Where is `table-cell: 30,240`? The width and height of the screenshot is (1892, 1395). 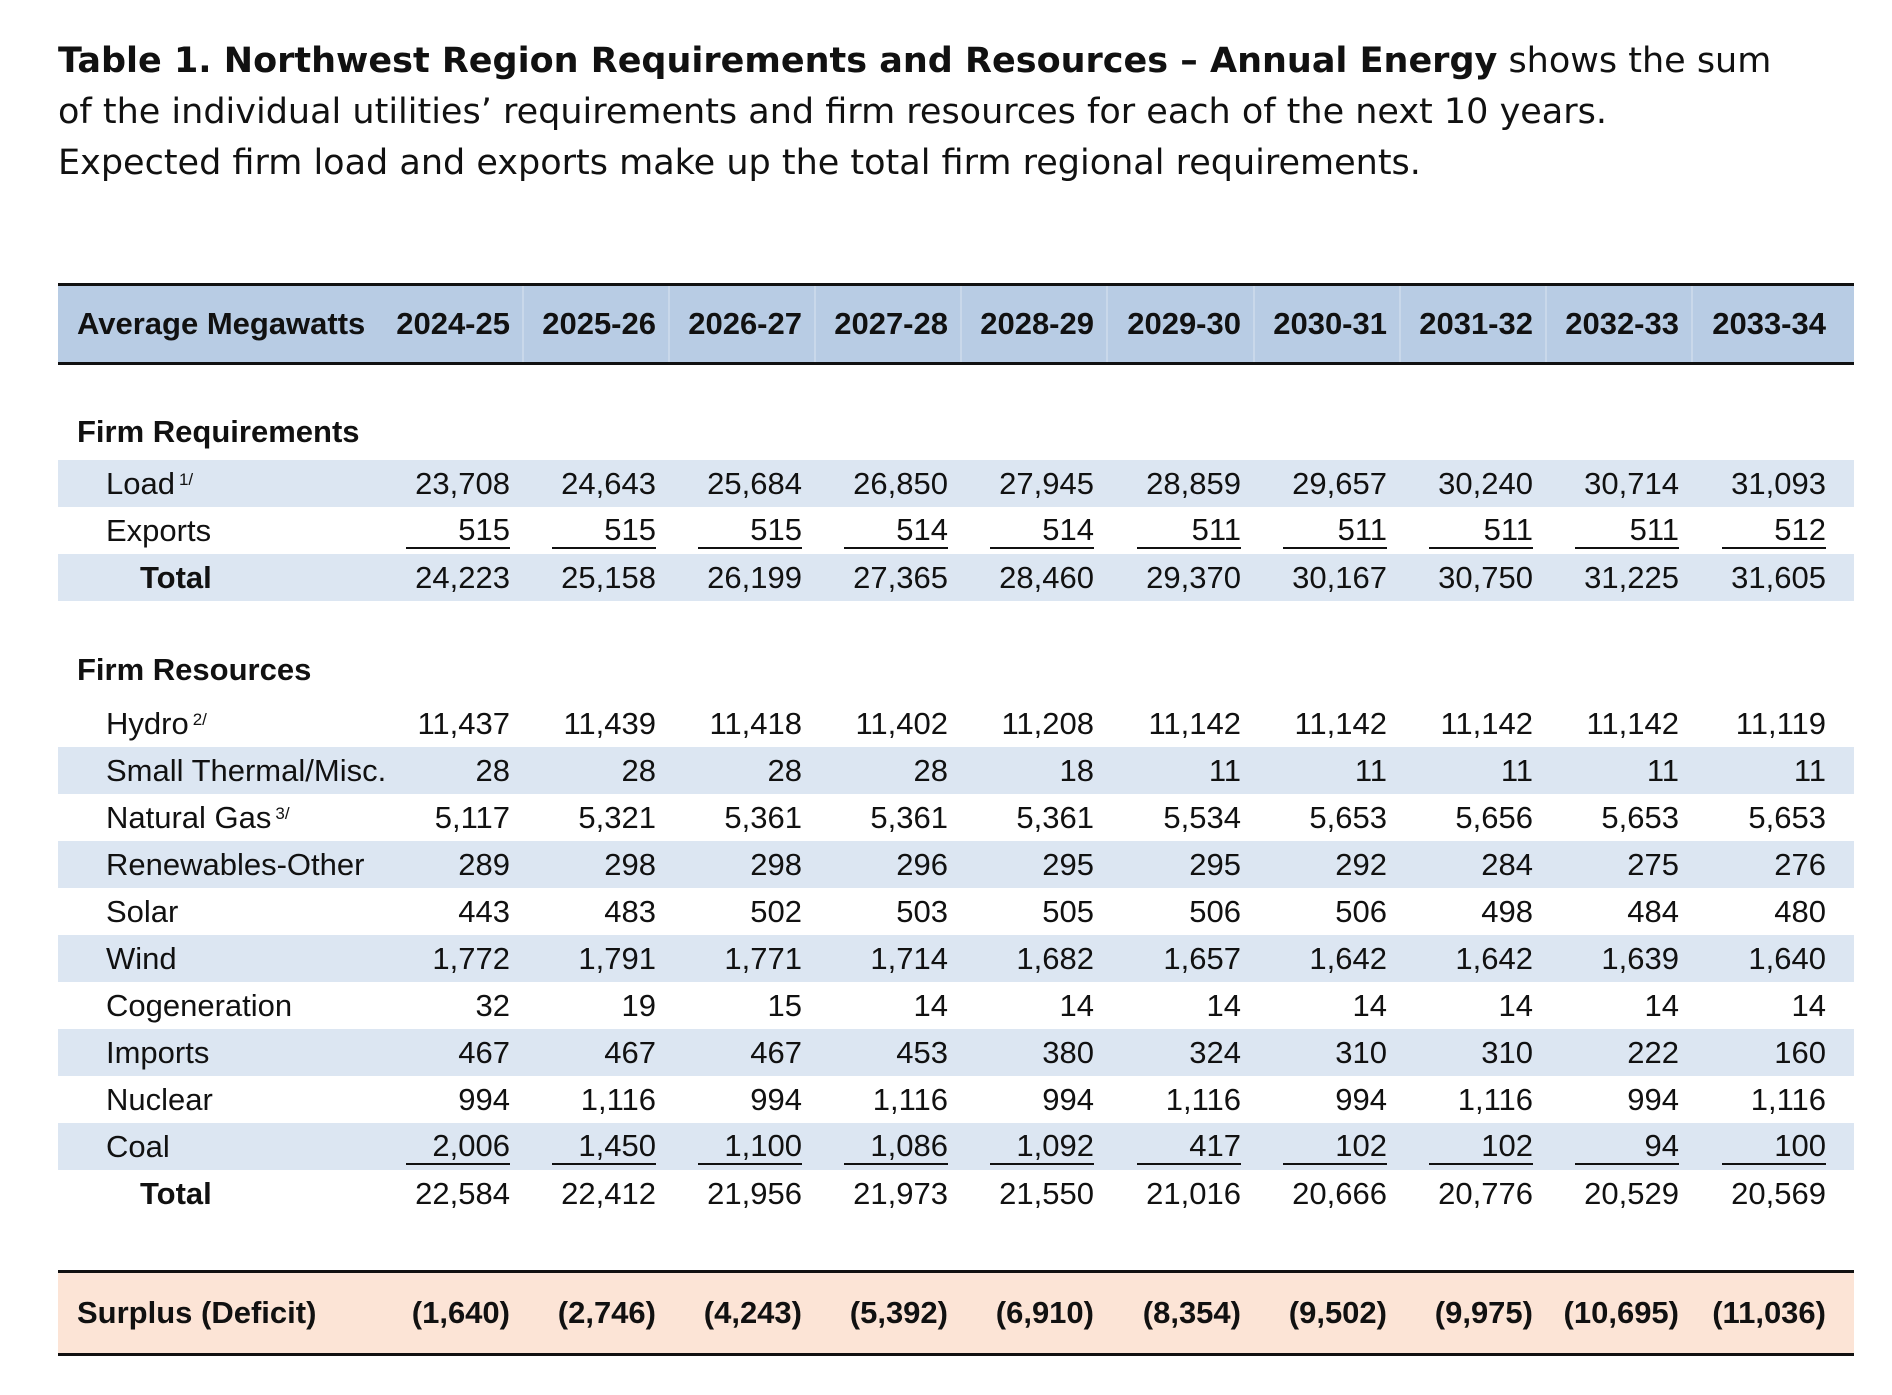
table-cell: 30,240 is located at coordinates (1485, 483).